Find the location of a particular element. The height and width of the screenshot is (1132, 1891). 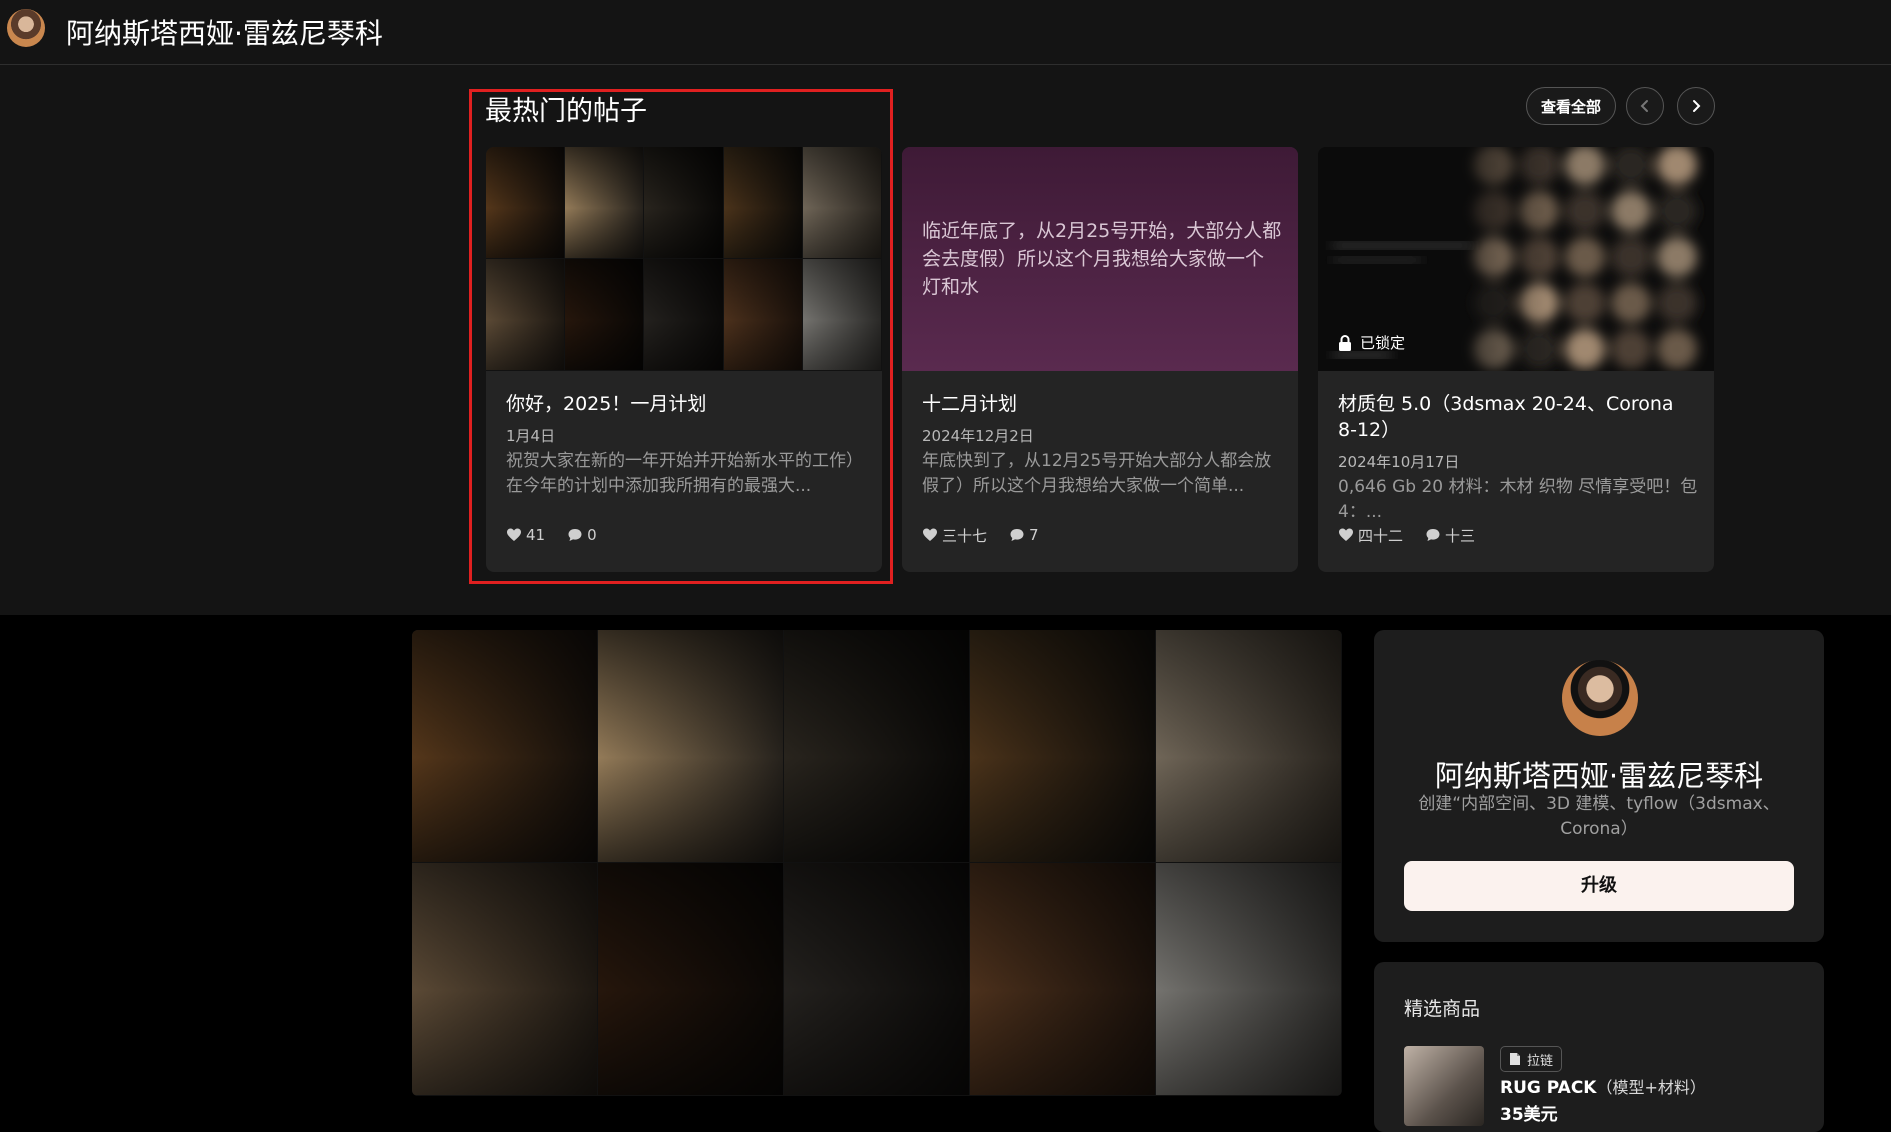

post-thumbnail is located at coordinates (684, 259).